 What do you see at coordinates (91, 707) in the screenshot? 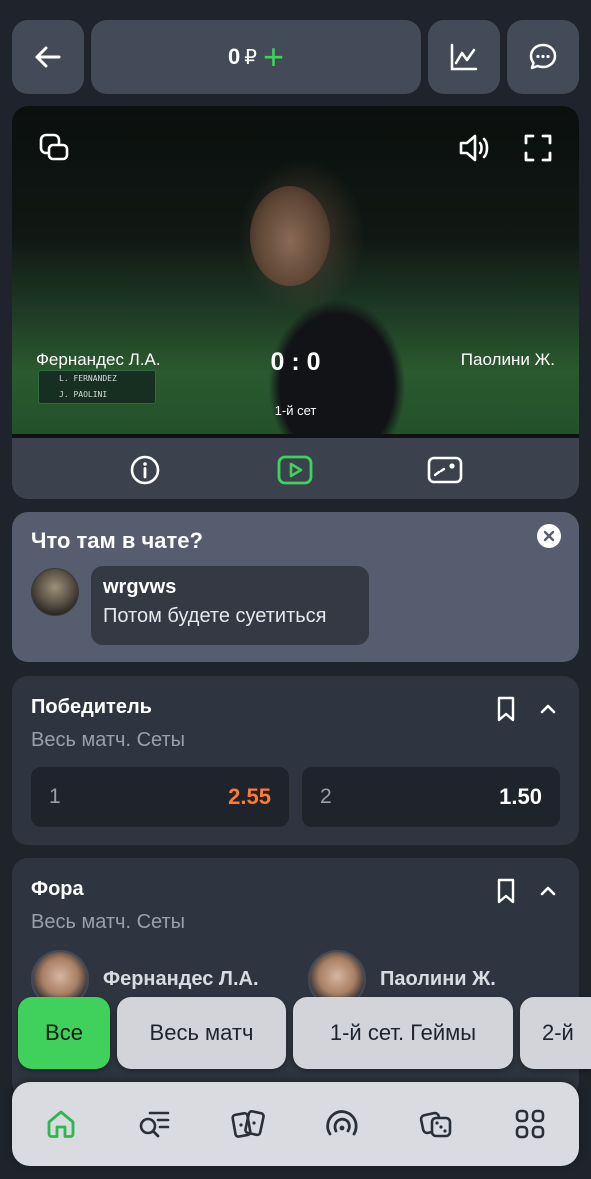
I see `market-title: Победитель` at bounding box center [91, 707].